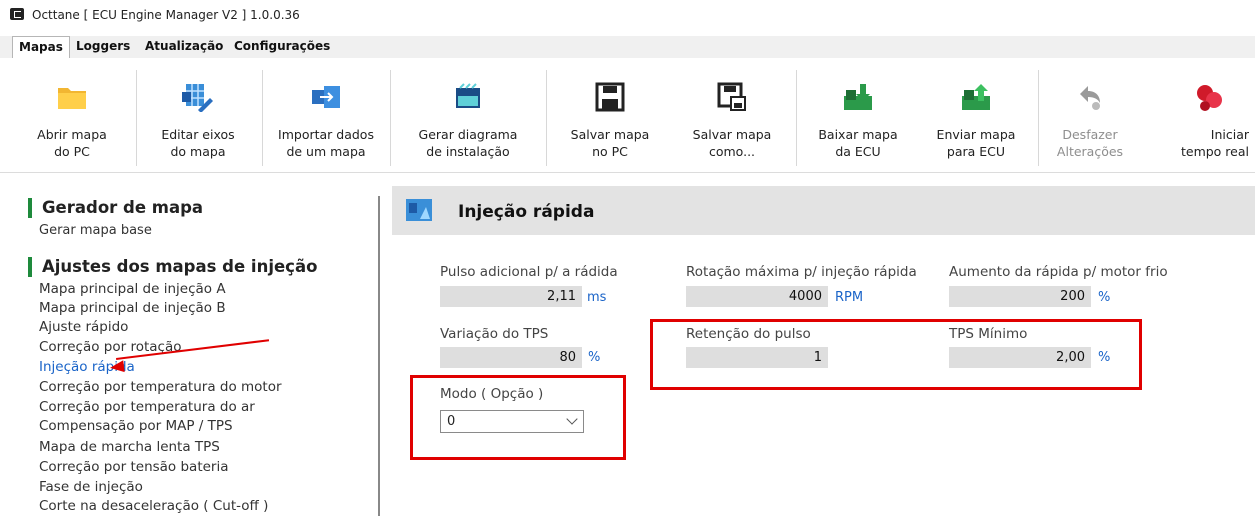 This screenshot has width=1255, height=519. I want to click on download-map-label: Baixar mapa, so click(858, 134).